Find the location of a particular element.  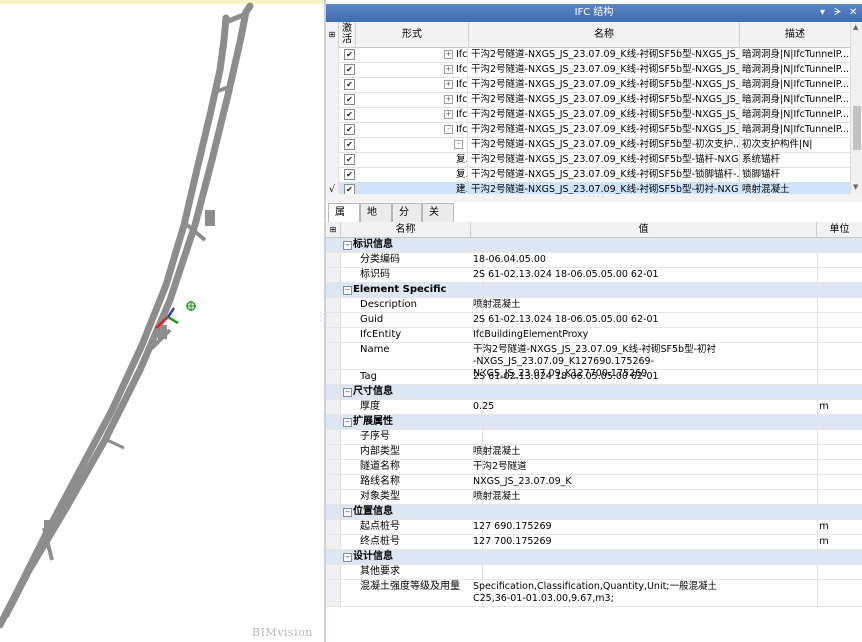

property-row: 标识码 2S 61-02.13.024 18-06.05.05.00 62-01 is located at coordinates (594, 275).